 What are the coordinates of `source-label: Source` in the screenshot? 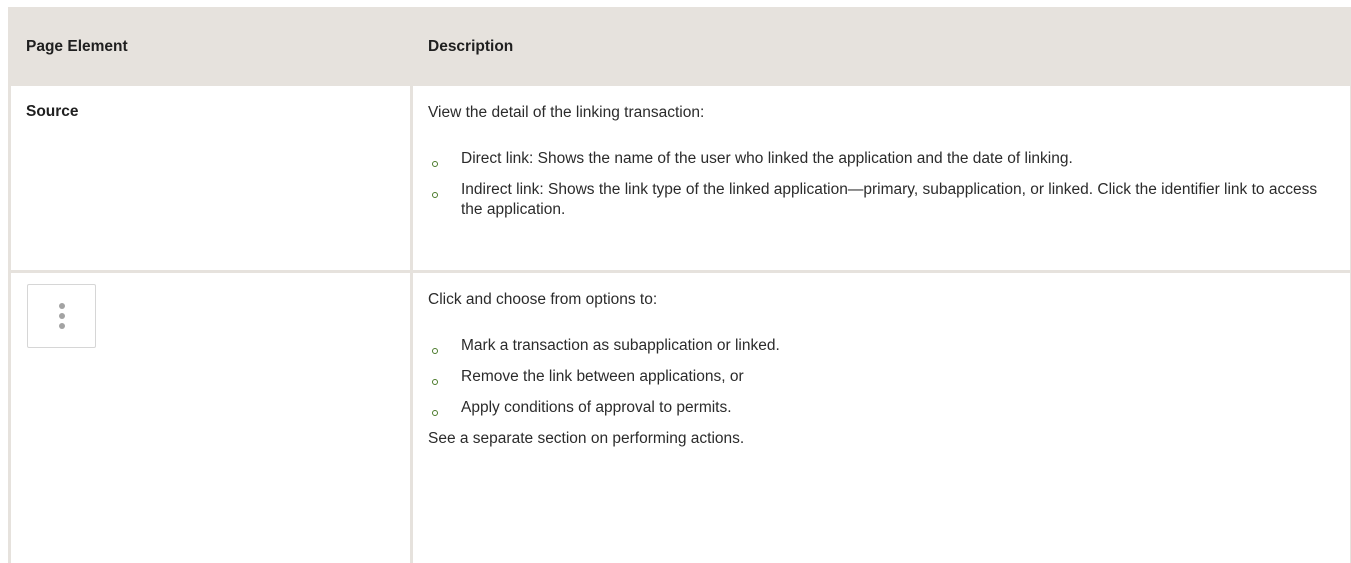 It's located at (212, 178).